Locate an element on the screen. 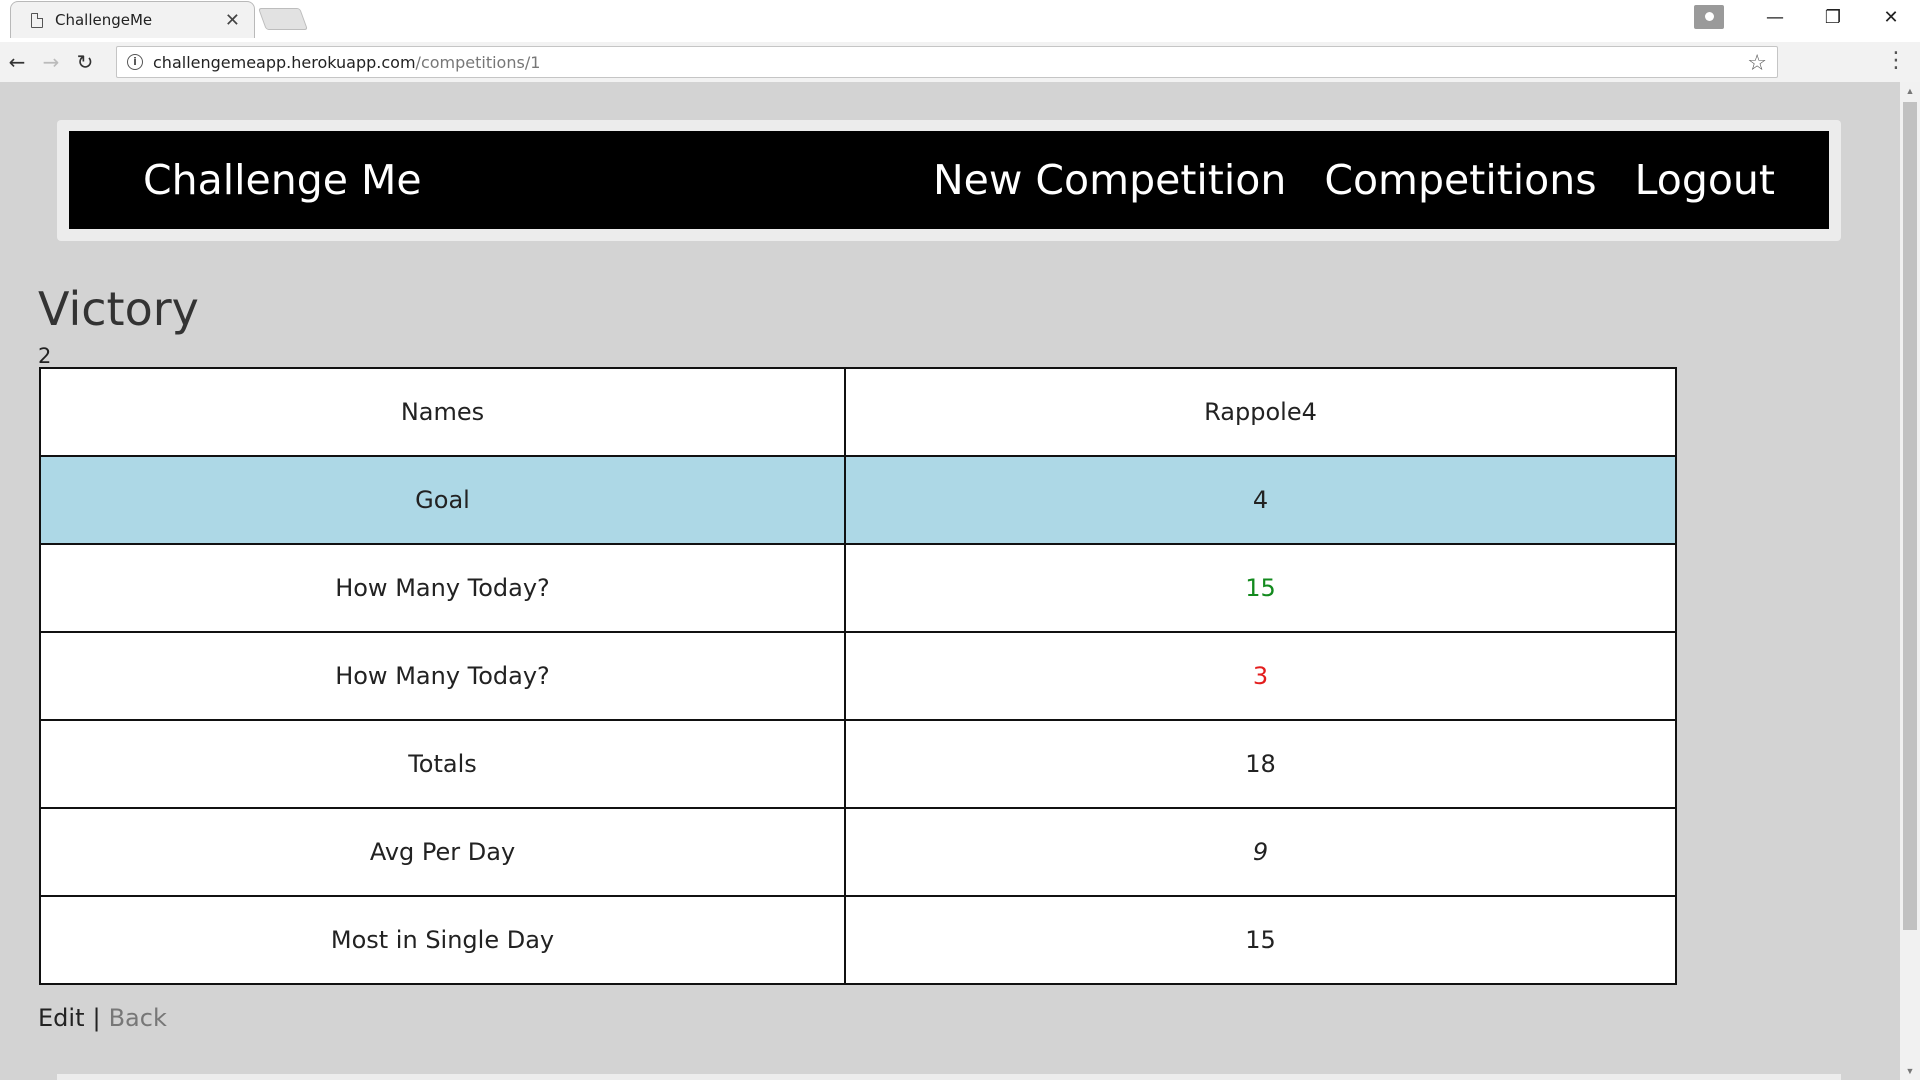  window-controls: — ❐ ✕ is located at coordinates (1807, 17).